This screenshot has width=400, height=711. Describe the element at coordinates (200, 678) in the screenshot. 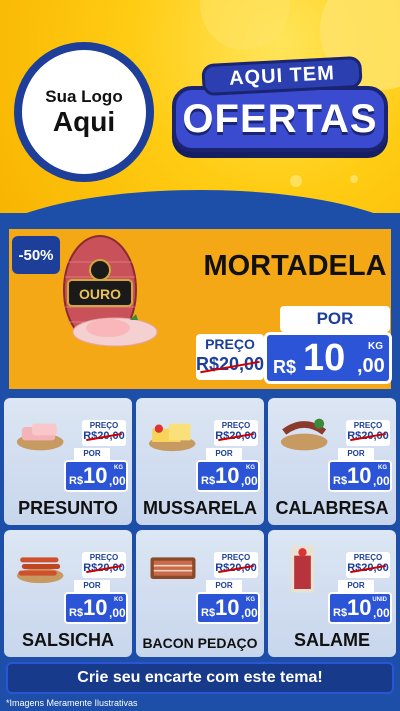

I see `cta-banner: Crie seu encarte com este tema!` at that location.